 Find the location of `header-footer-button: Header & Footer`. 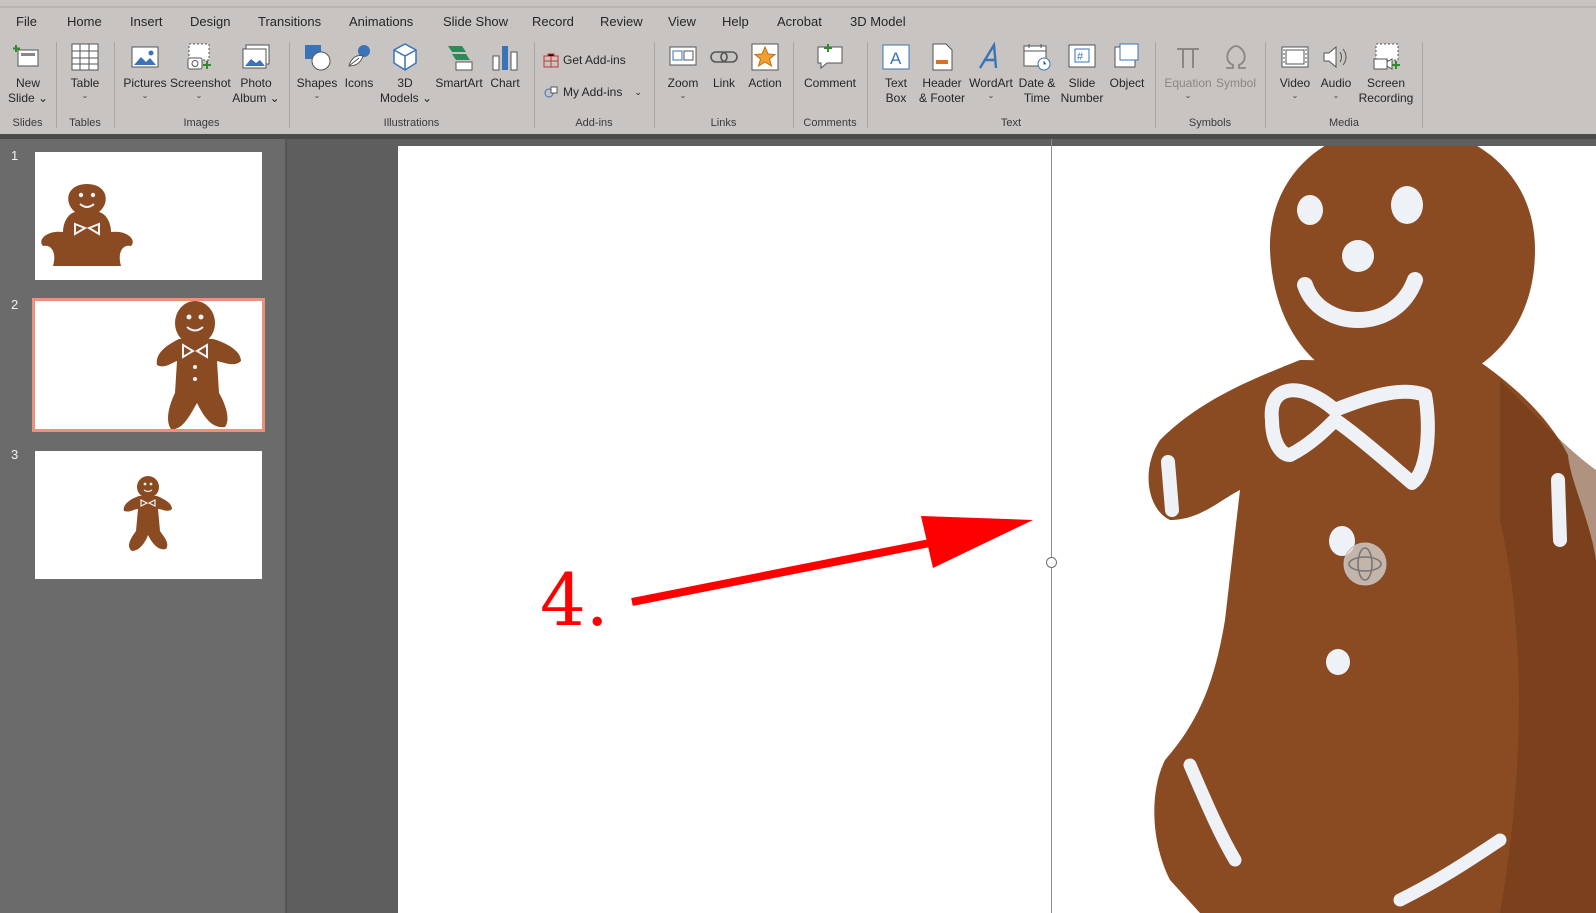

header-footer-button: Header & Footer is located at coordinates (942, 74).